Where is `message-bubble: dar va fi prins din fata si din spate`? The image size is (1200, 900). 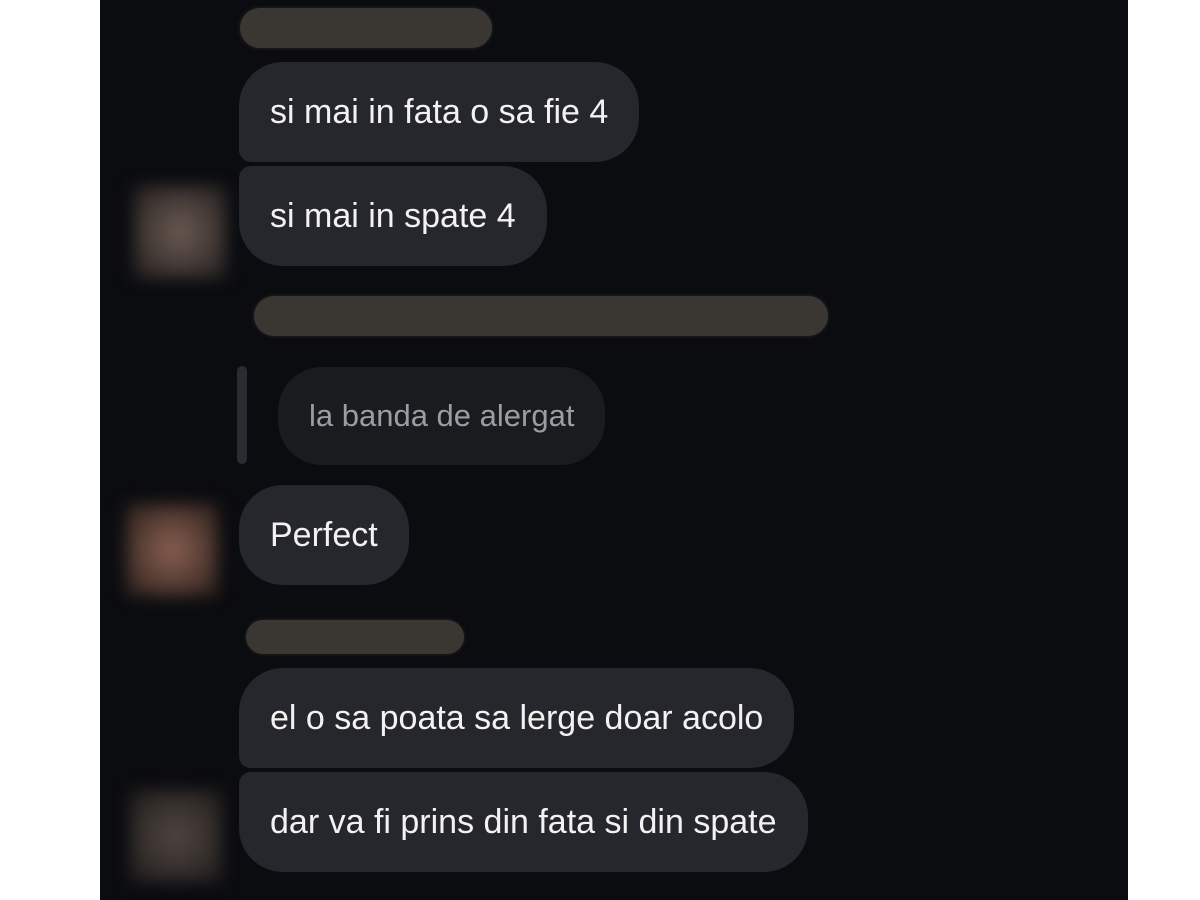 message-bubble: dar va fi prins din fata si din spate is located at coordinates (523, 822).